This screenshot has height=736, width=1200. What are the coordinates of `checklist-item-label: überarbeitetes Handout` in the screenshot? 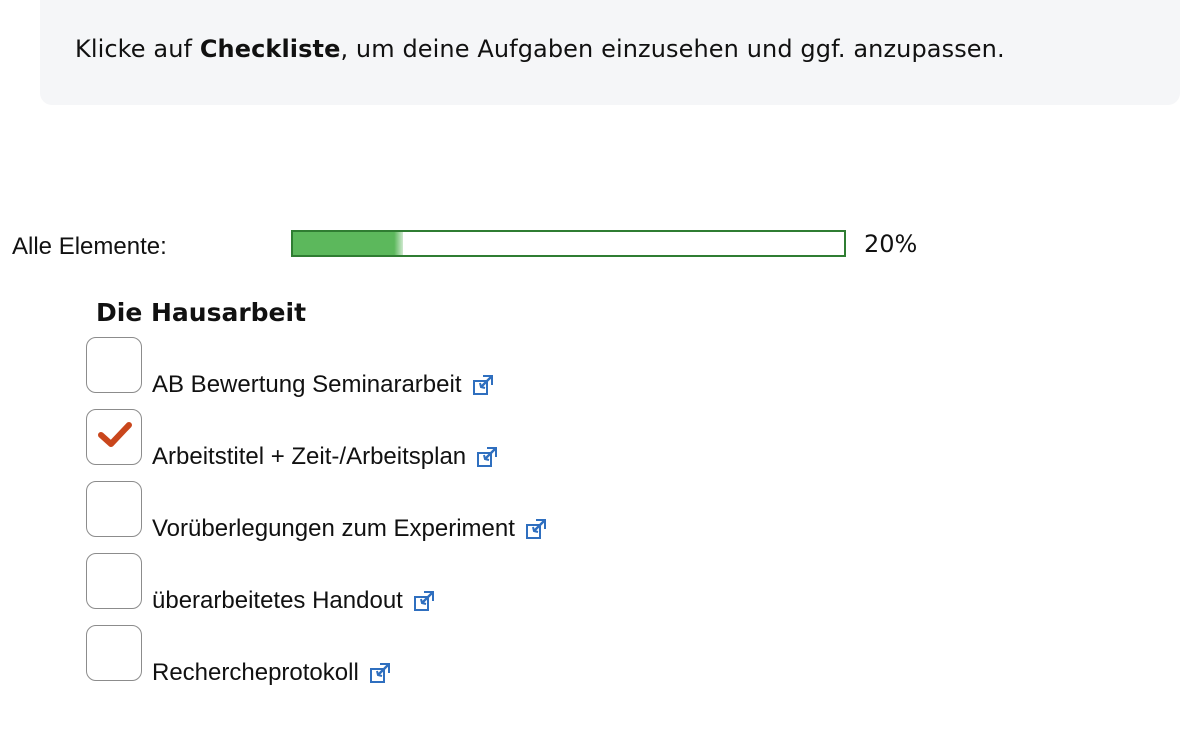 It's located at (294, 601).